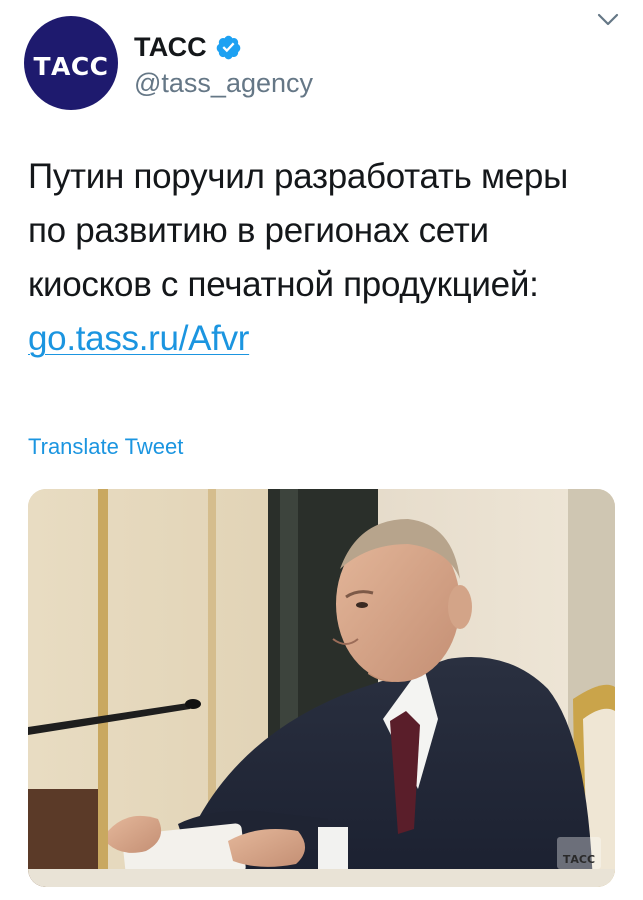 The height and width of the screenshot is (900, 643). I want to click on tweet-text-line: по развитию в регионах сети, so click(258, 230).